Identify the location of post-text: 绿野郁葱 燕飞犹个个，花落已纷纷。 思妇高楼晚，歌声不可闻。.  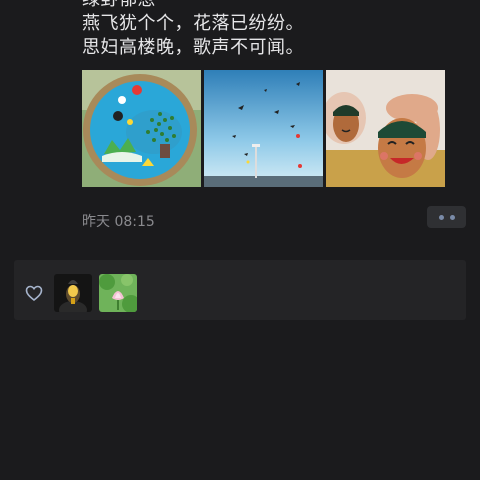
(272, 30).